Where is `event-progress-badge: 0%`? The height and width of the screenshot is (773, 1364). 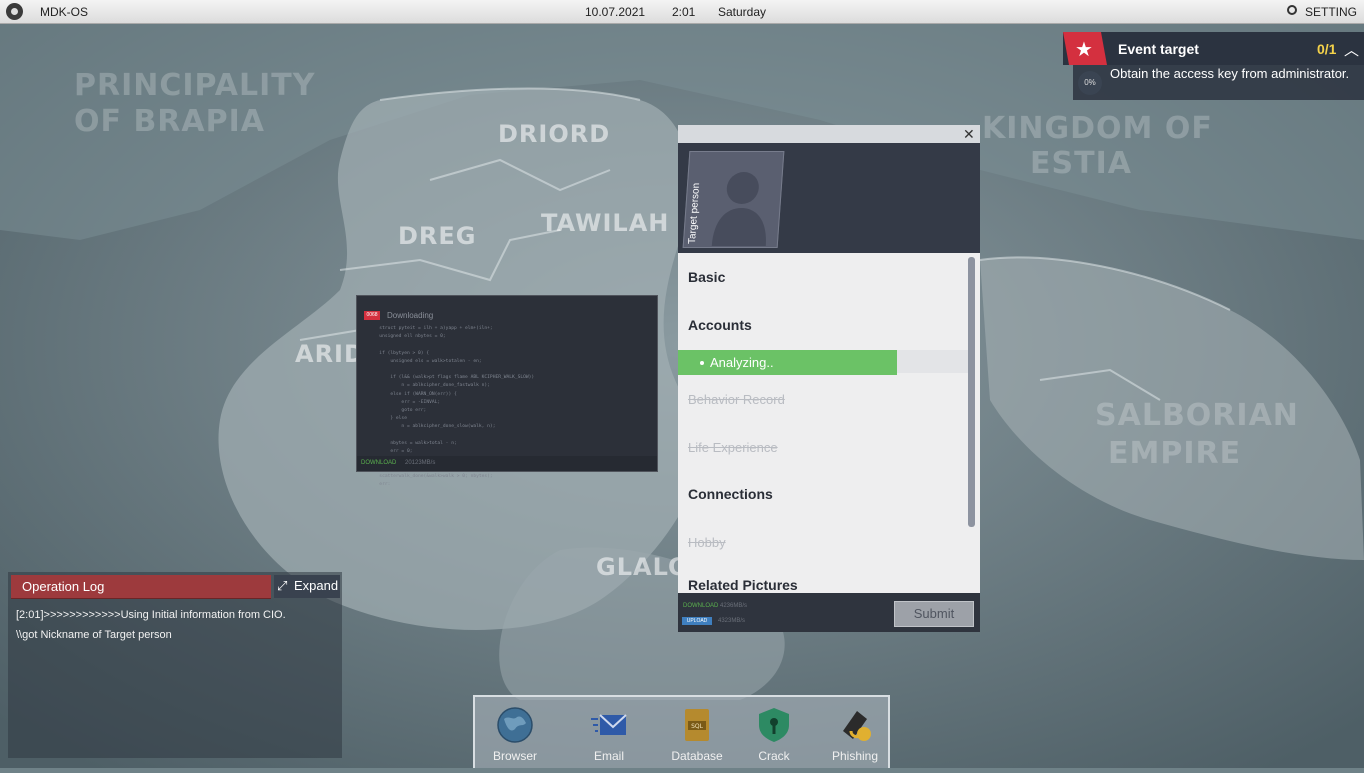 event-progress-badge: 0% is located at coordinates (1090, 83).